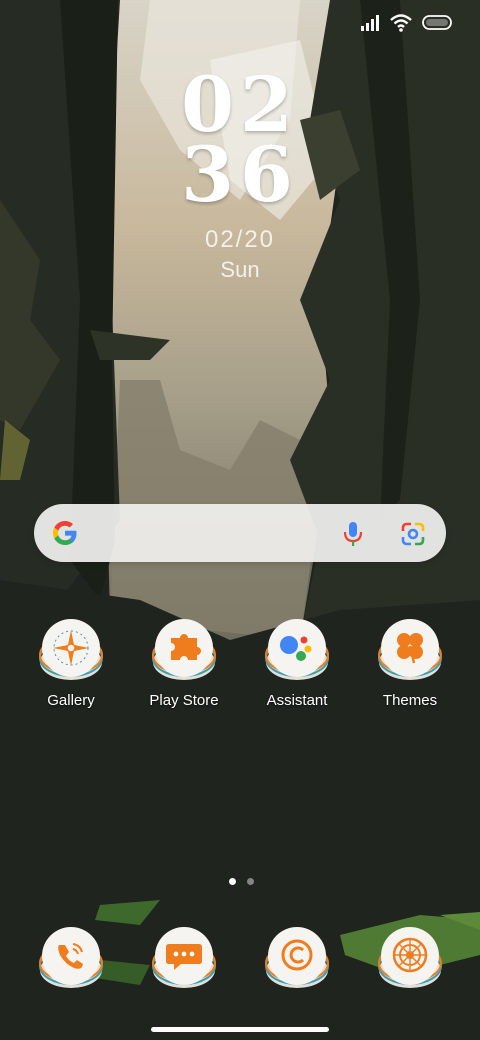 The width and height of the screenshot is (480, 1040). I want to click on google-lens-icon, so click(413, 534).